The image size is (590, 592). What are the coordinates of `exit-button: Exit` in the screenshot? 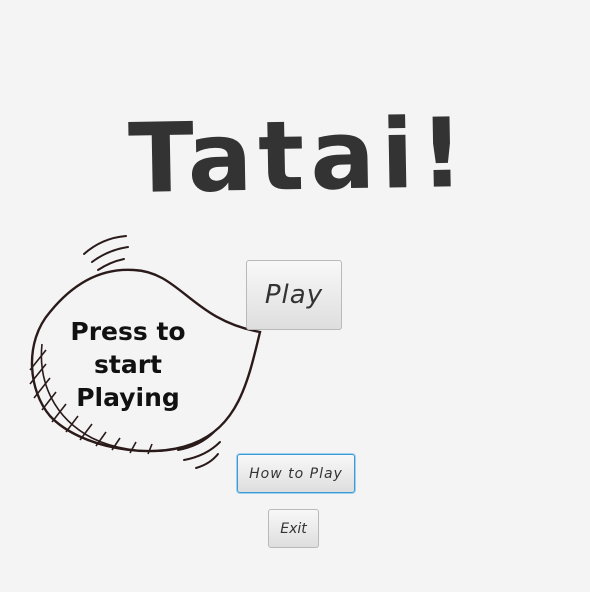 It's located at (293, 528).